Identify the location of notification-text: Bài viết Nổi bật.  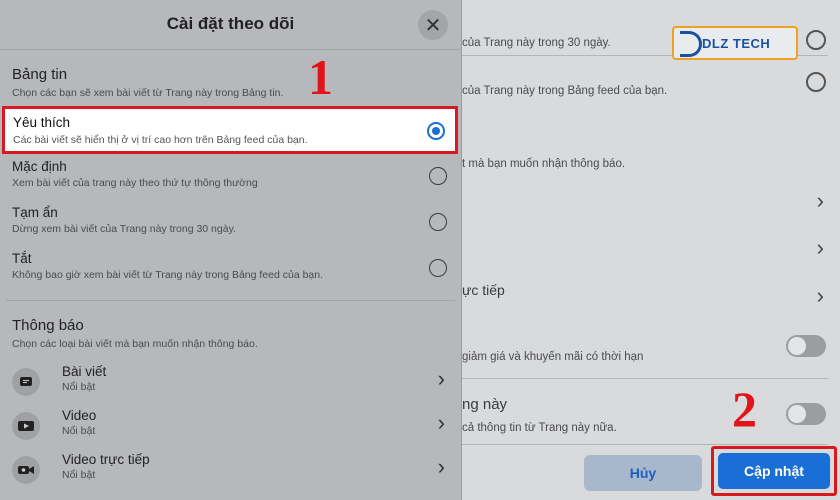
(84, 378).